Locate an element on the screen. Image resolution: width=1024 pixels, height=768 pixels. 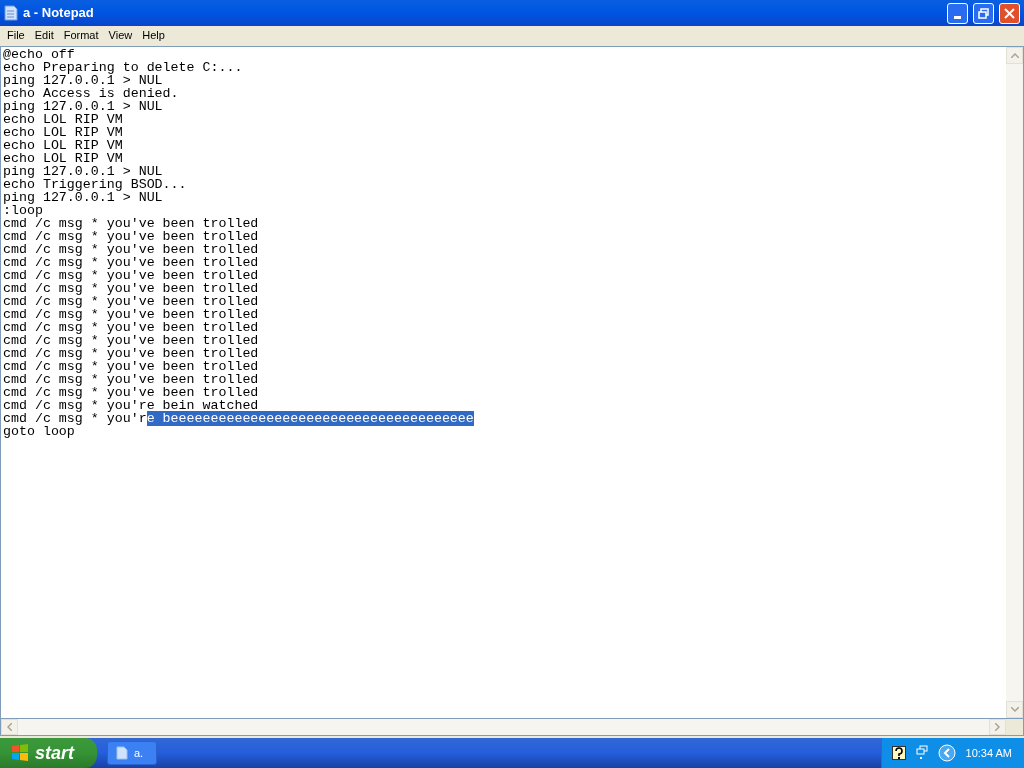
menu-item: View is located at coordinates (120, 35).